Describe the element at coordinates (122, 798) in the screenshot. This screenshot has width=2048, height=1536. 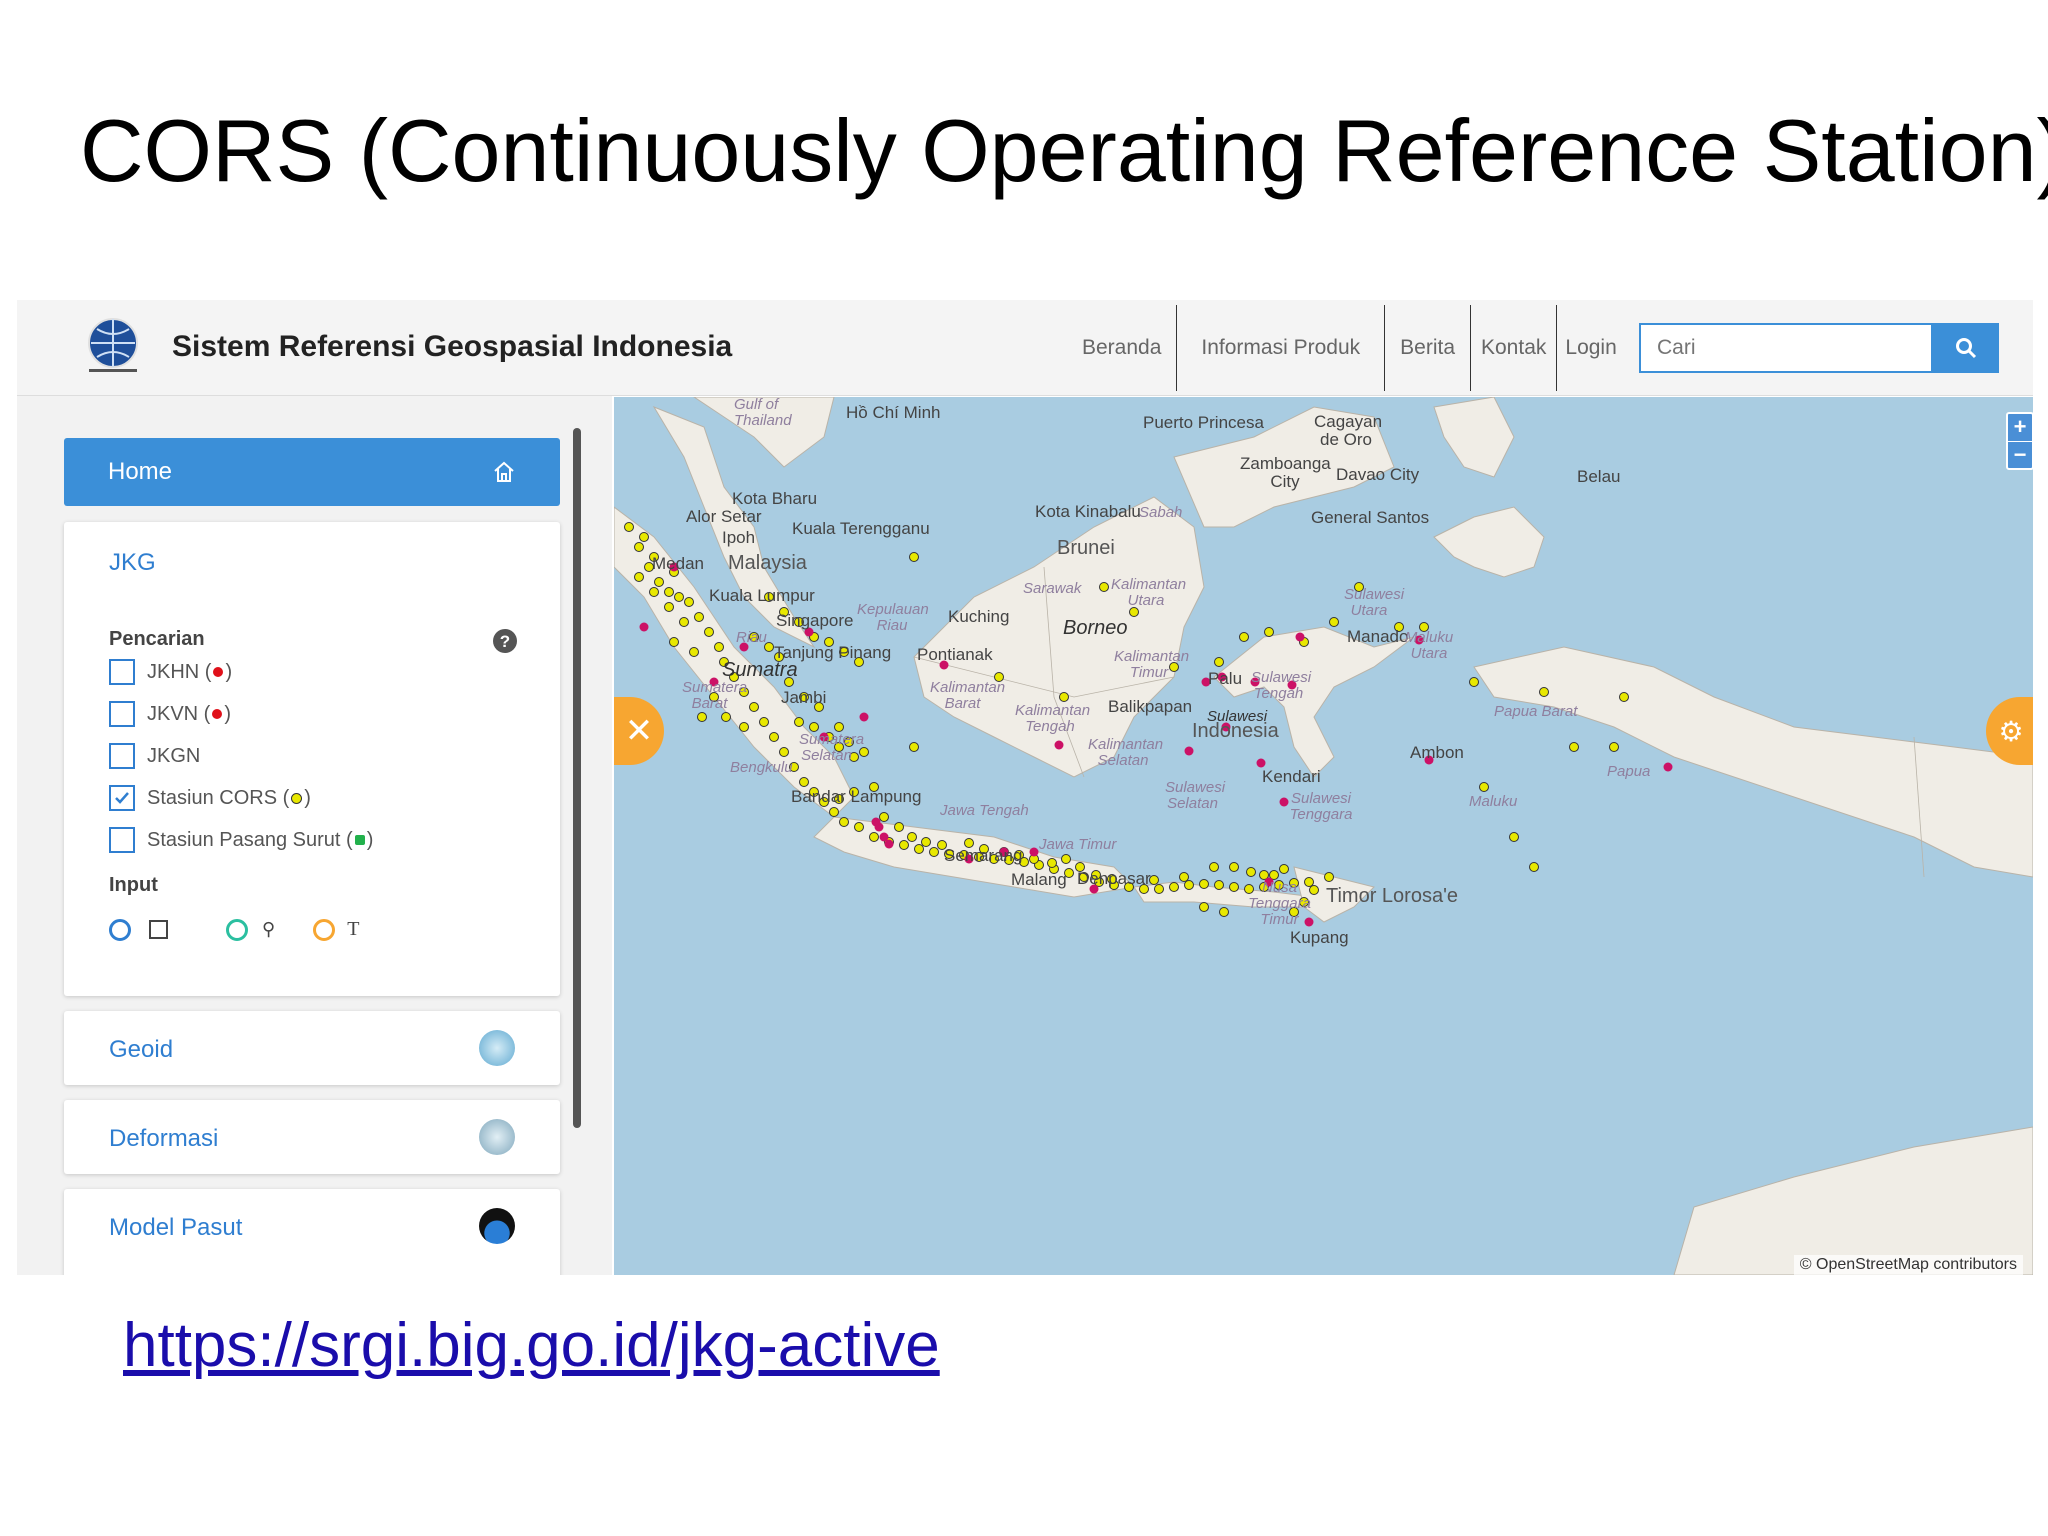
I see `checkbox-cors` at that location.